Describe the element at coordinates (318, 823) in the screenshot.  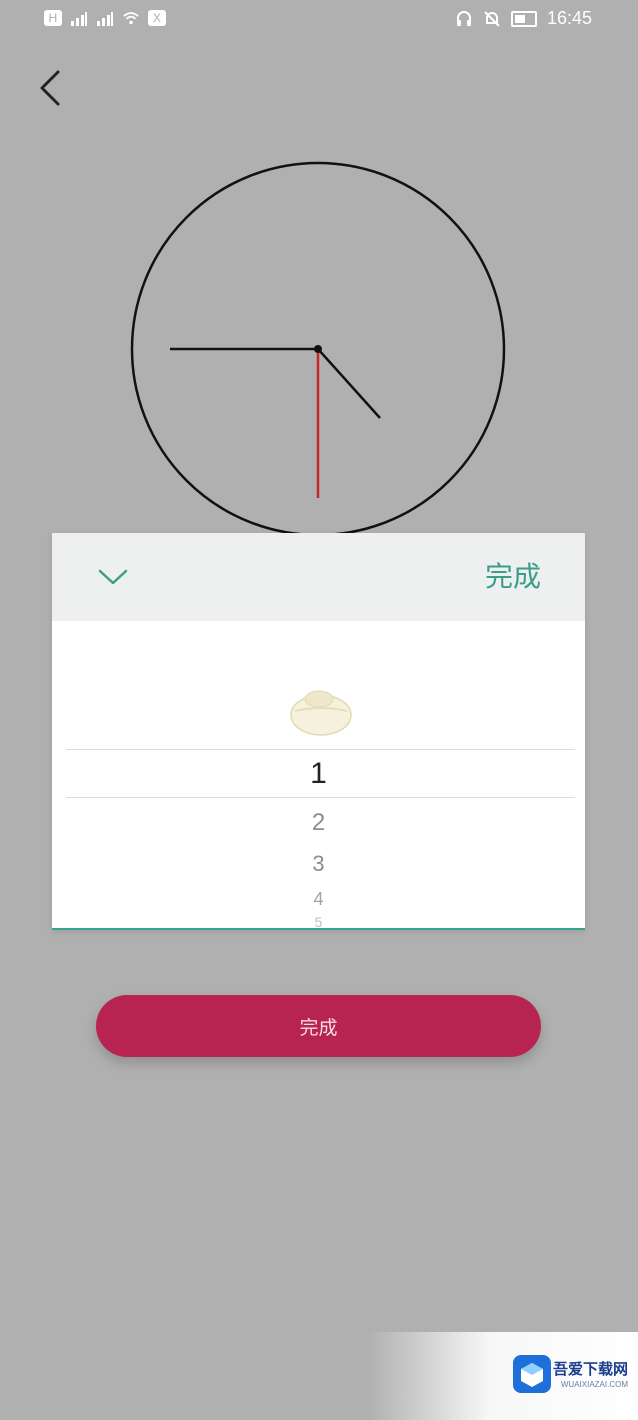
I see `wheel-item: 2` at that location.